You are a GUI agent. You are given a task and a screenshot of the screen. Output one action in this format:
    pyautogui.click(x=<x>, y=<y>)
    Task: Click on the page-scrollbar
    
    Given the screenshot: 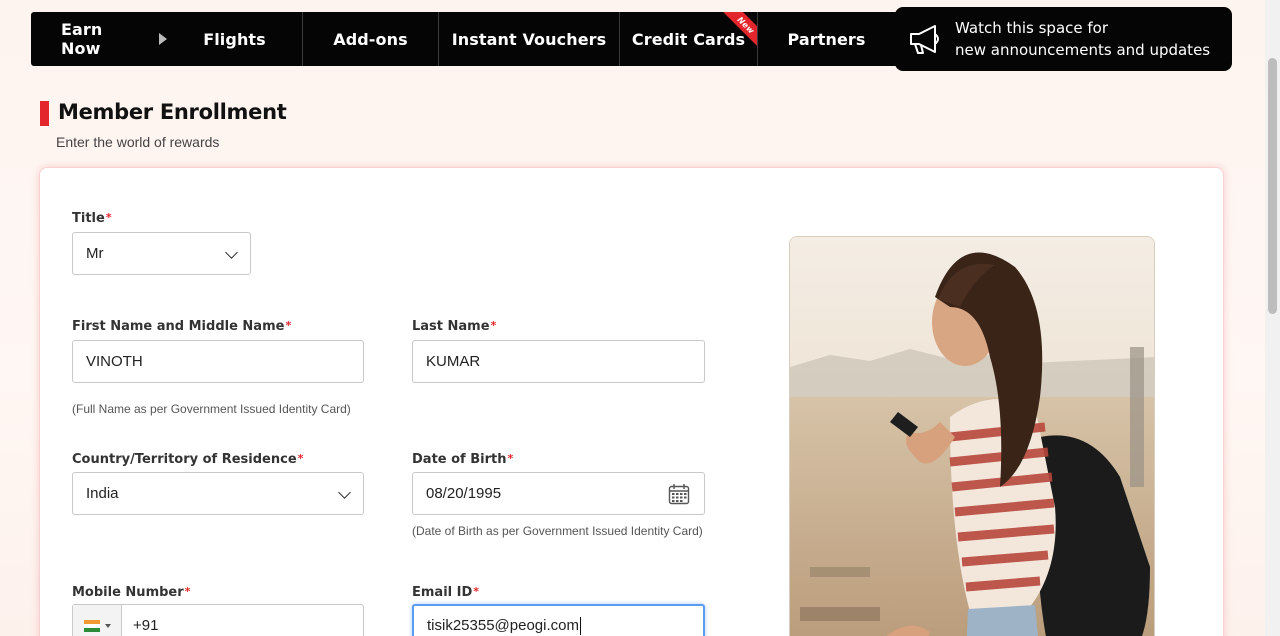 What is the action you would take?
    pyautogui.click(x=1272, y=318)
    